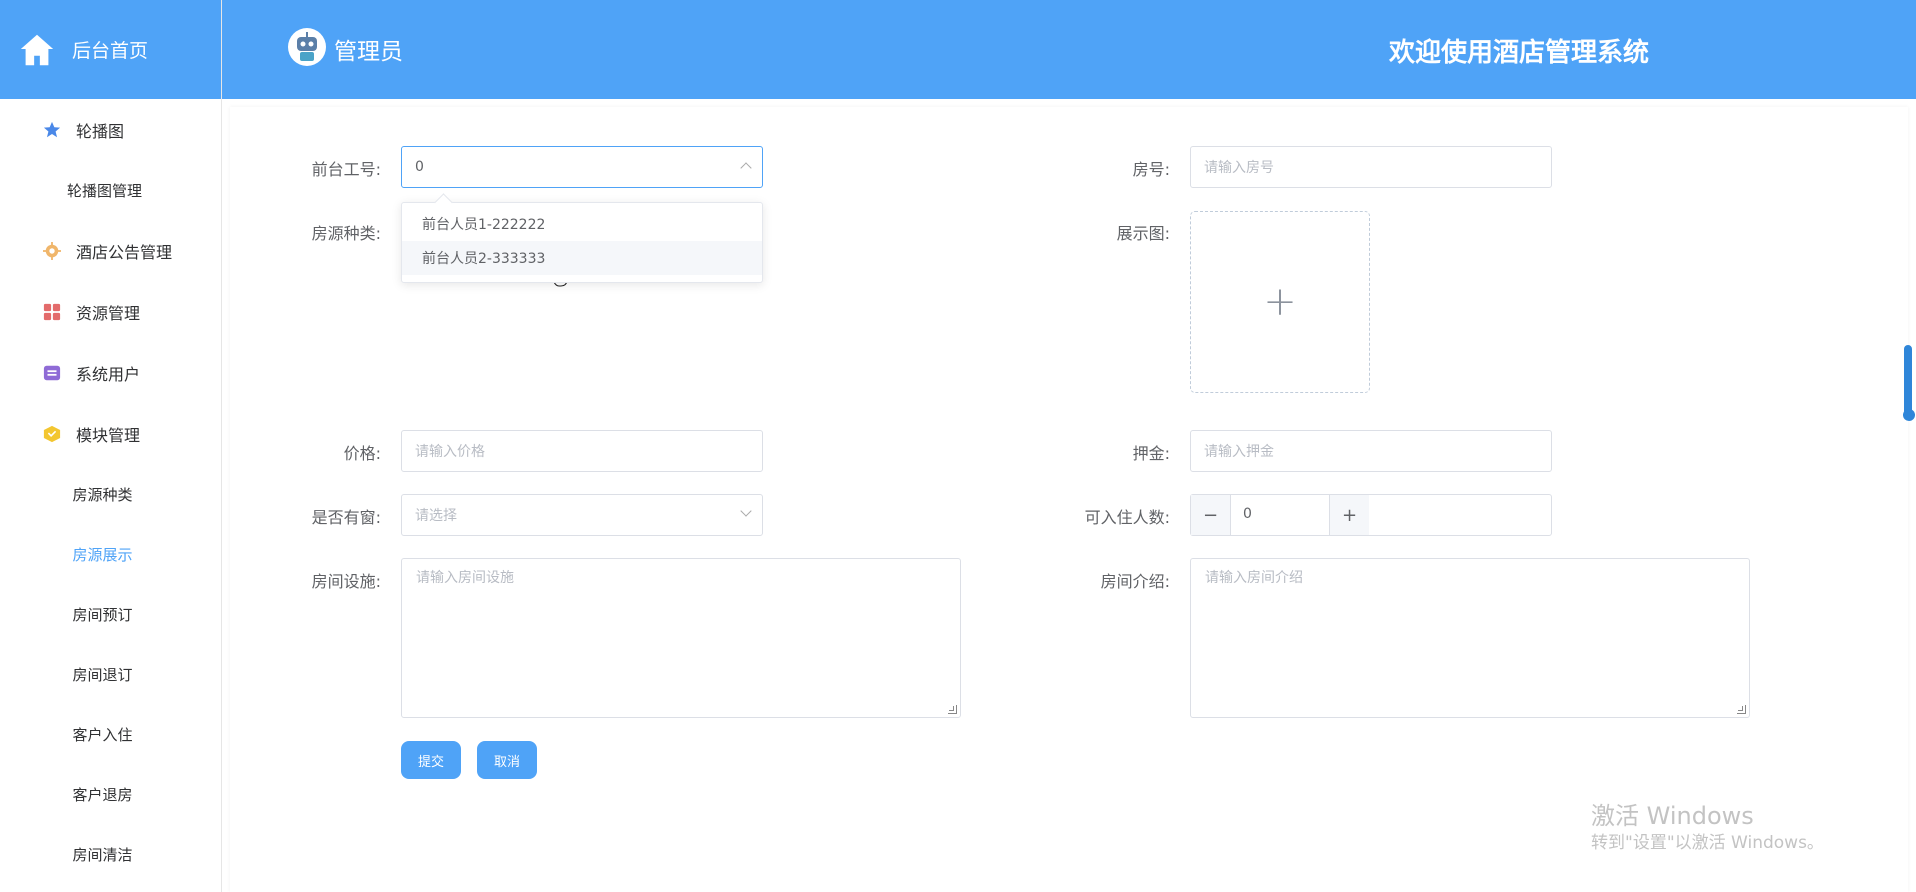 The width and height of the screenshot is (1916, 892). What do you see at coordinates (1371, 451) in the screenshot?
I see `deposit-input: 请输入押金` at bounding box center [1371, 451].